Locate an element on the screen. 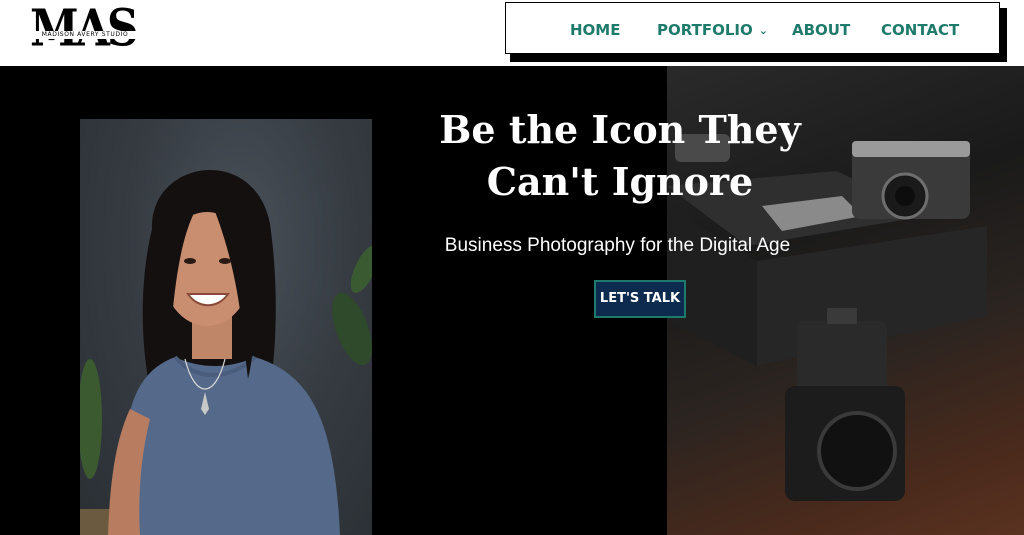  nav-item-home: HOME is located at coordinates (595, 30).